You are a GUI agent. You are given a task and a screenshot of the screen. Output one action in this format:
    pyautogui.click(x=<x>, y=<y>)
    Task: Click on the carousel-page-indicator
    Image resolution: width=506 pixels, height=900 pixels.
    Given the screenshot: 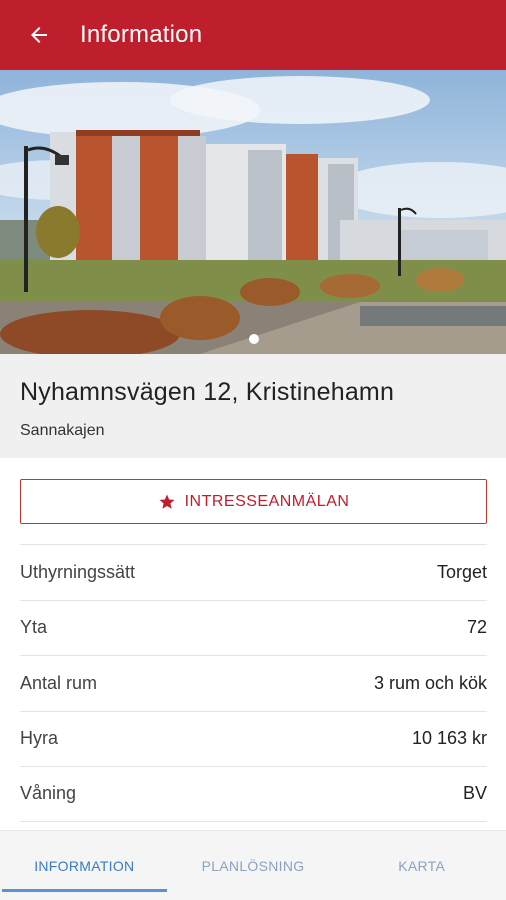 What is the action you would take?
    pyautogui.click(x=254, y=339)
    